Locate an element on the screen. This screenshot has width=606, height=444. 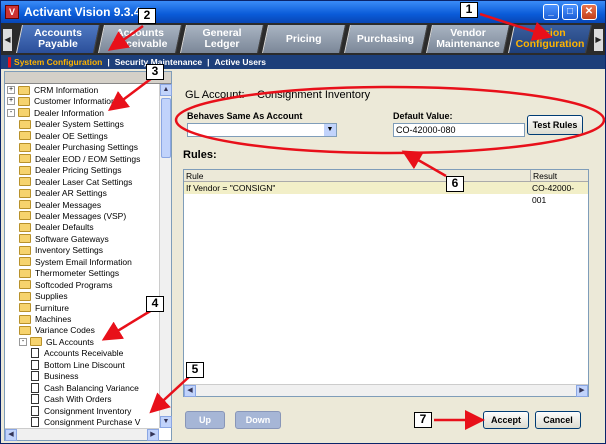
close-button: ✕ is located at coordinates (589, 12).